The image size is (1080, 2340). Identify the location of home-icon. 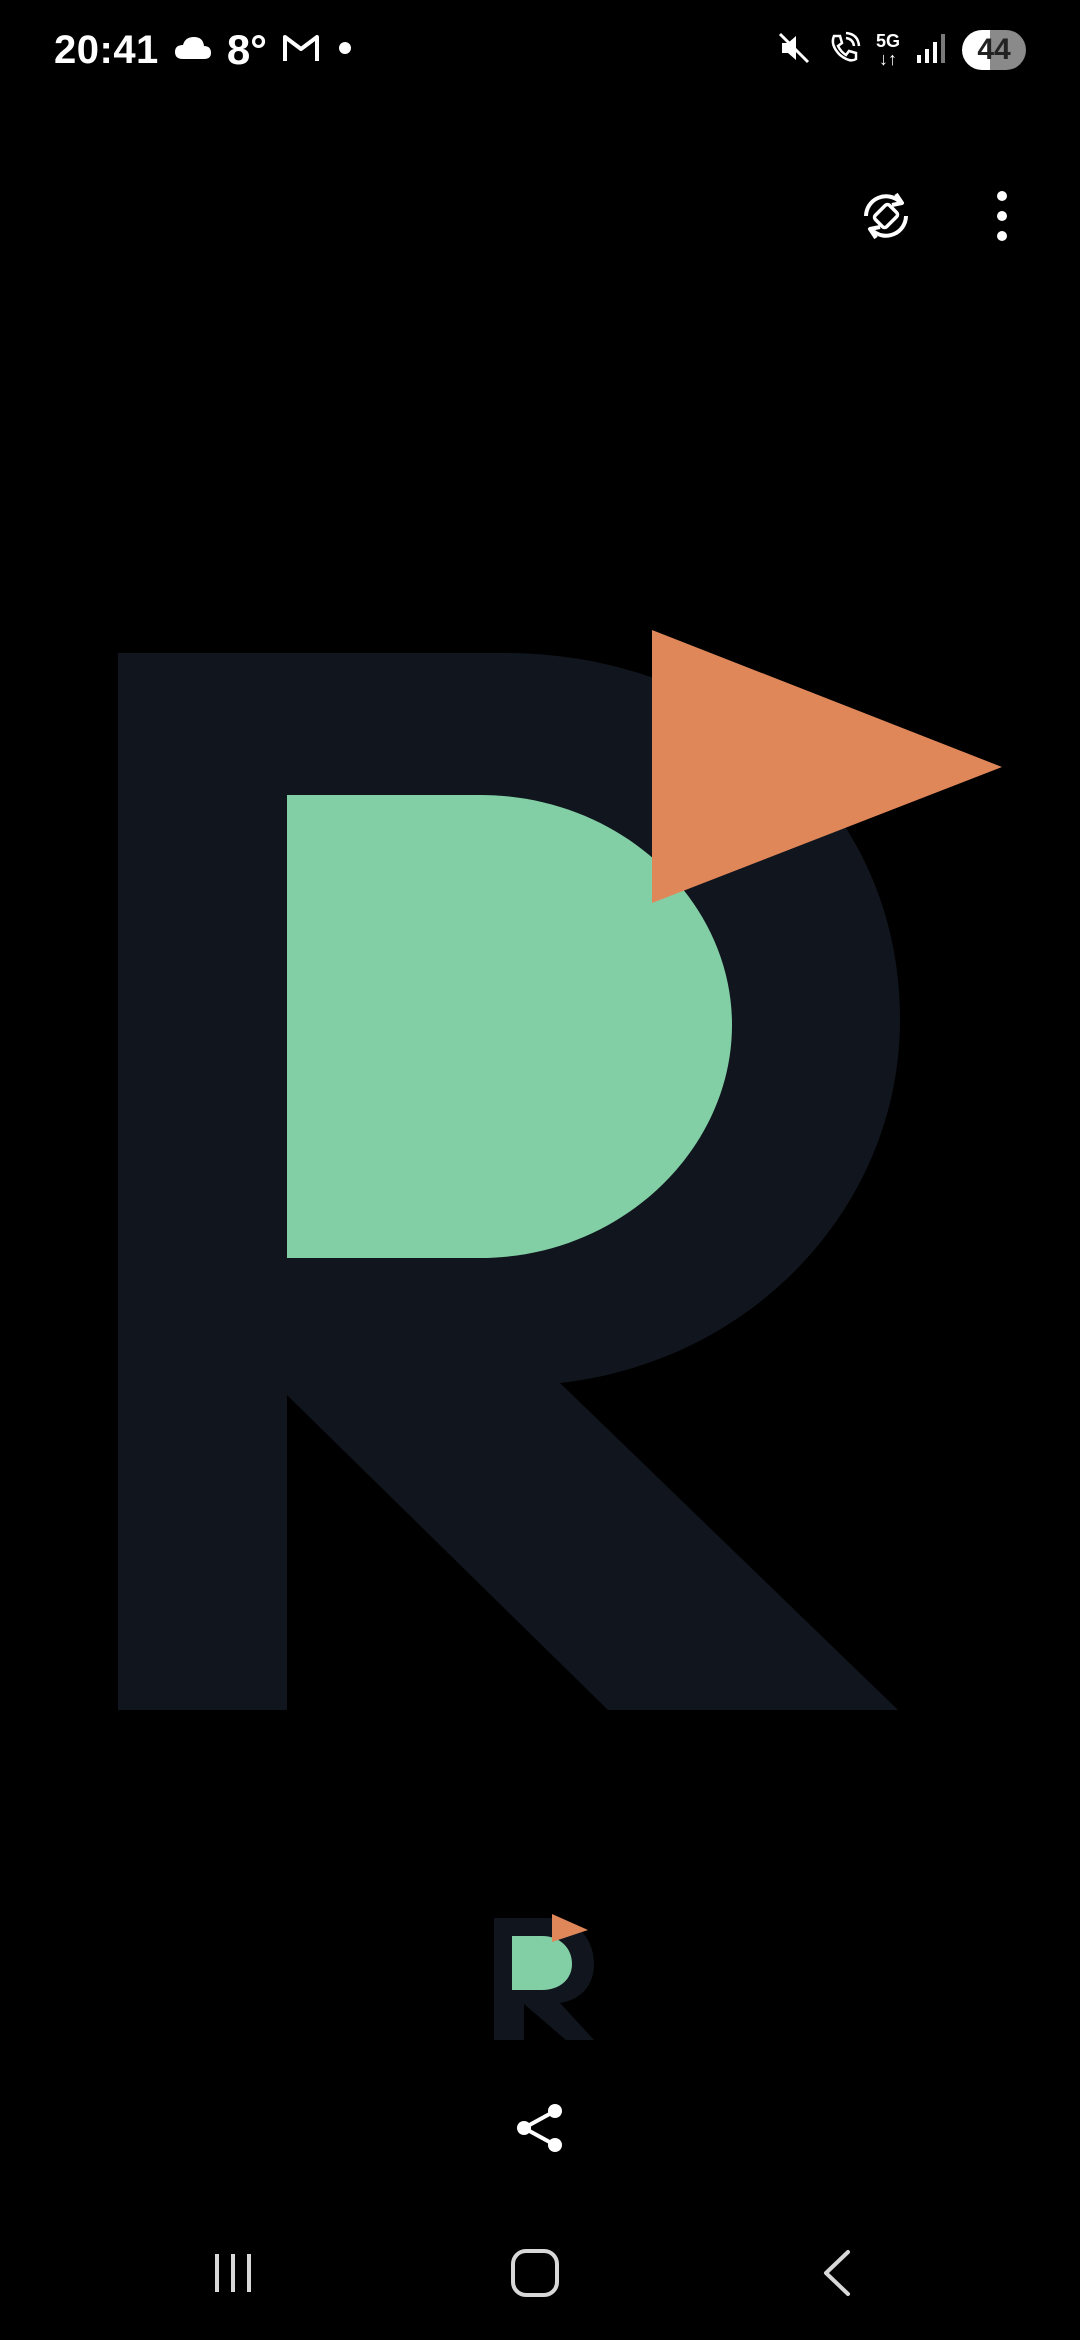
(535, 2275).